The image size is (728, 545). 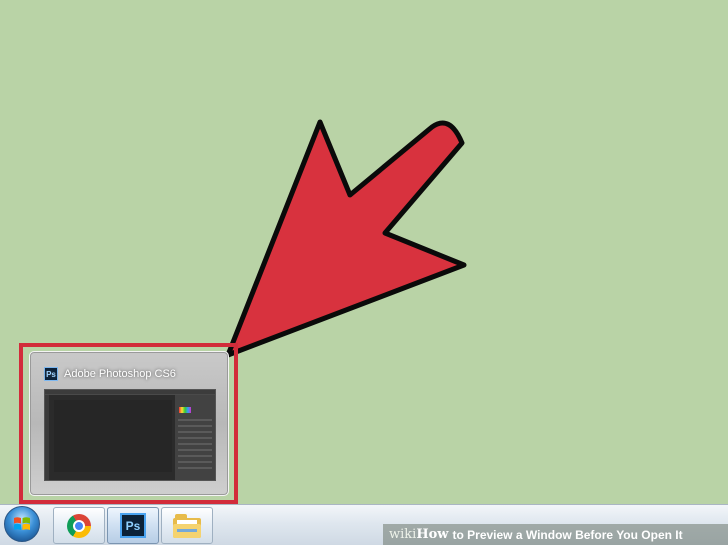 I want to click on taskbar-photoshop-button: Ps, so click(x=133, y=525).